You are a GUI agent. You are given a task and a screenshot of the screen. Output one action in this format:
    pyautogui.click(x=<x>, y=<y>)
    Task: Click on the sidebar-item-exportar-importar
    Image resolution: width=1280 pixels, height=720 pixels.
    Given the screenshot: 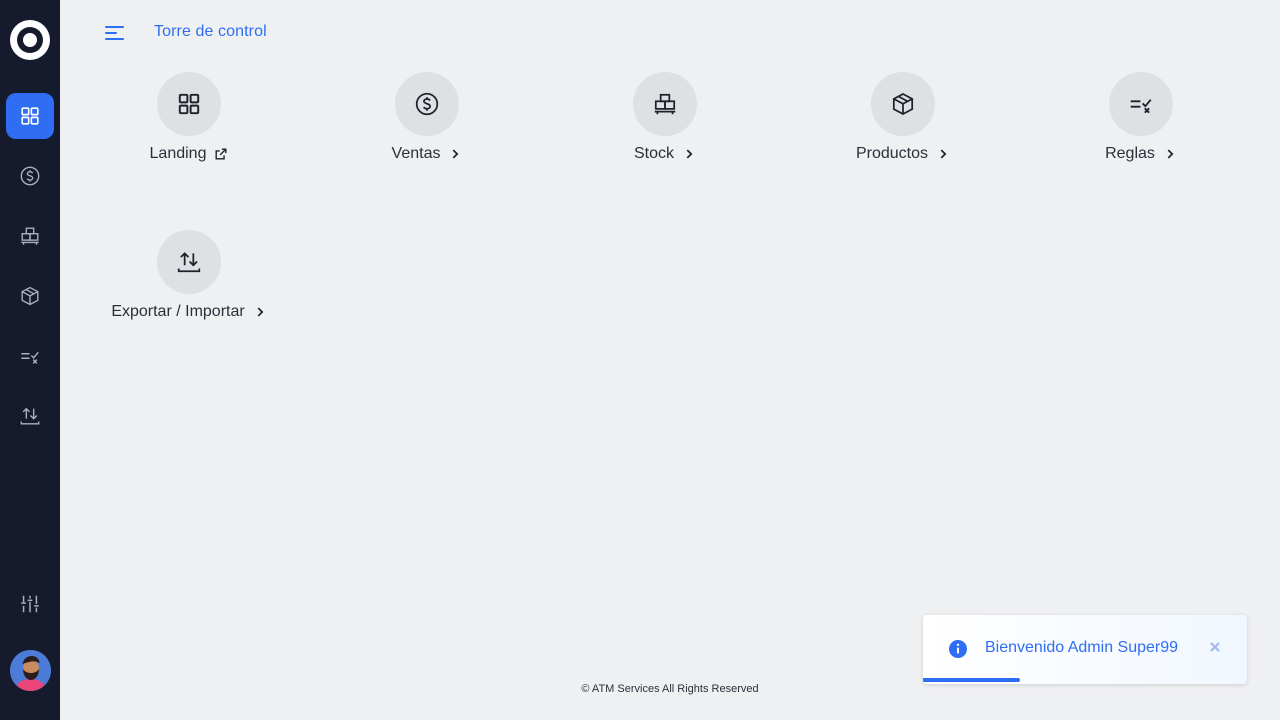 What is the action you would take?
    pyautogui.click(x=30, y=416)
    